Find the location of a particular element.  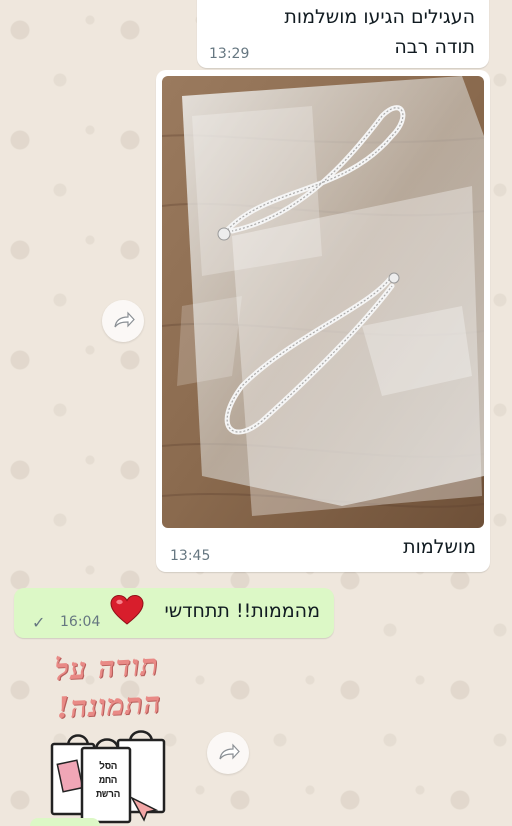

message-timestamp: 13:29 is located at coordinates (229, 54).